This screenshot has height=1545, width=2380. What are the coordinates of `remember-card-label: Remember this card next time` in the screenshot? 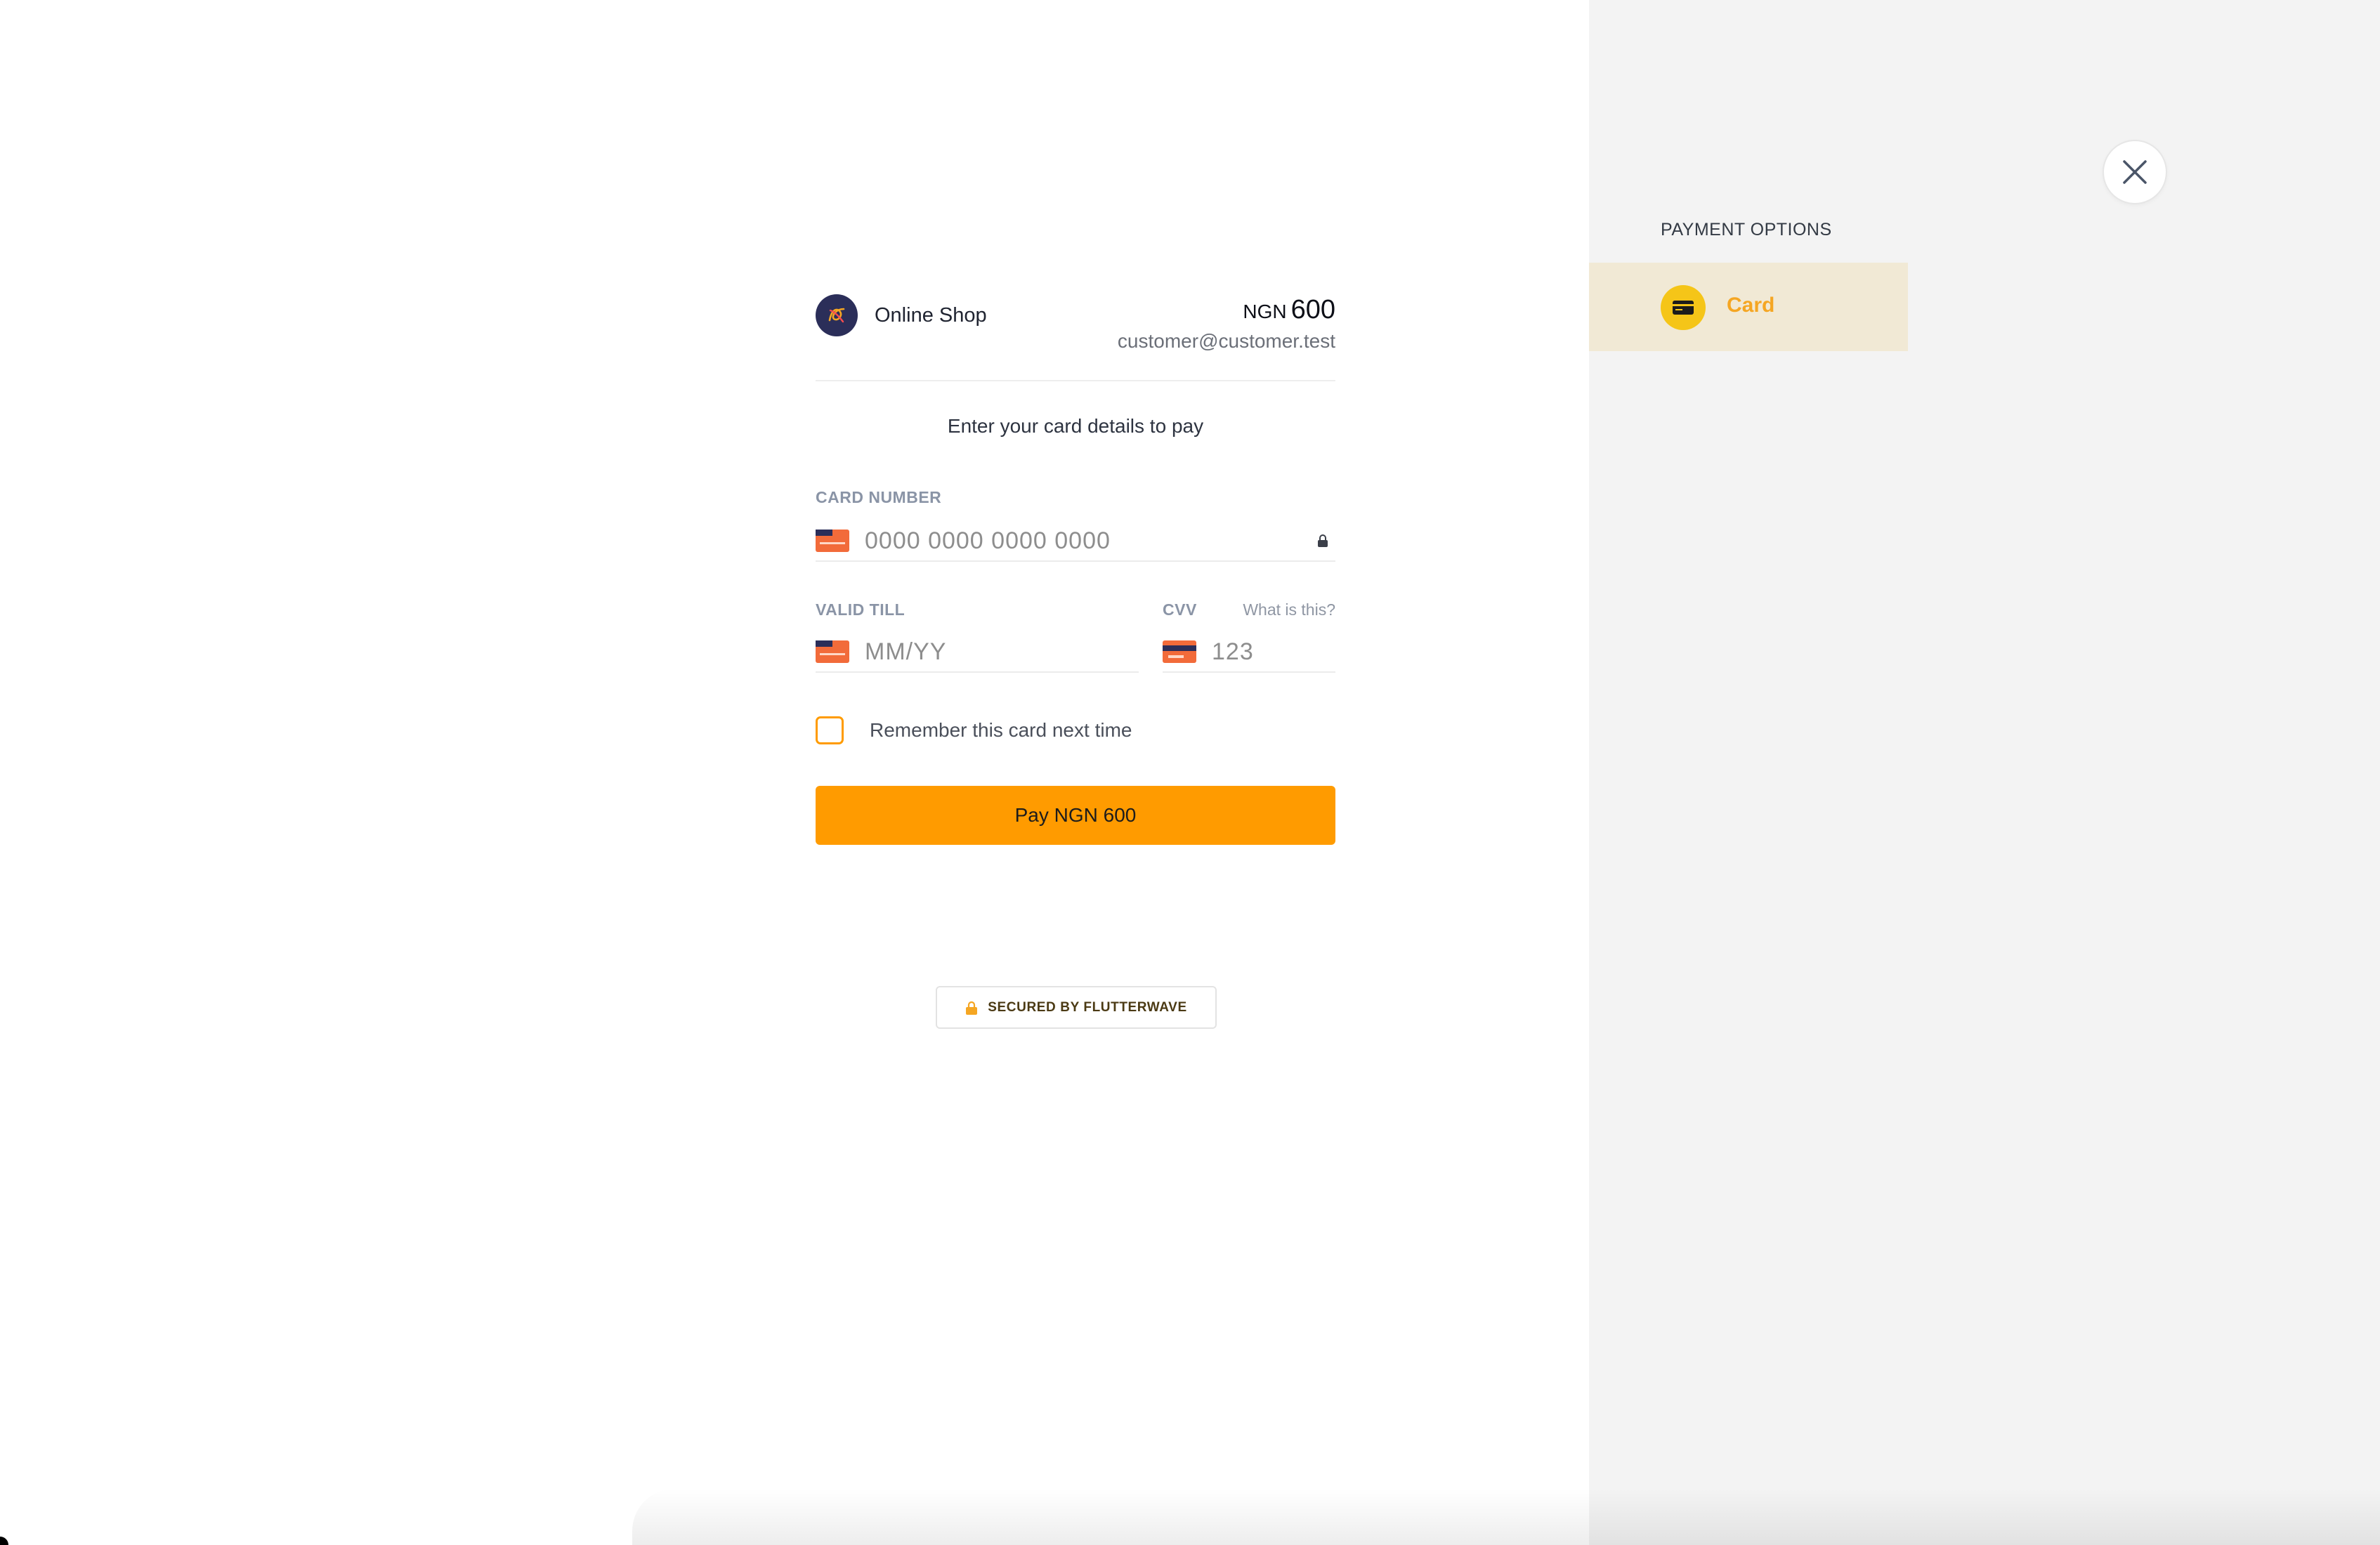 It's located at (1001, 730).